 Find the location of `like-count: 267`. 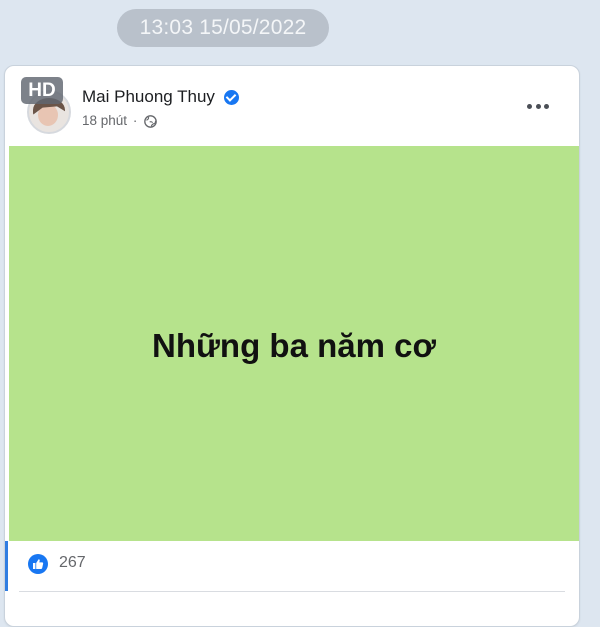

like-count: 267 is located at coordinates (72, 563).